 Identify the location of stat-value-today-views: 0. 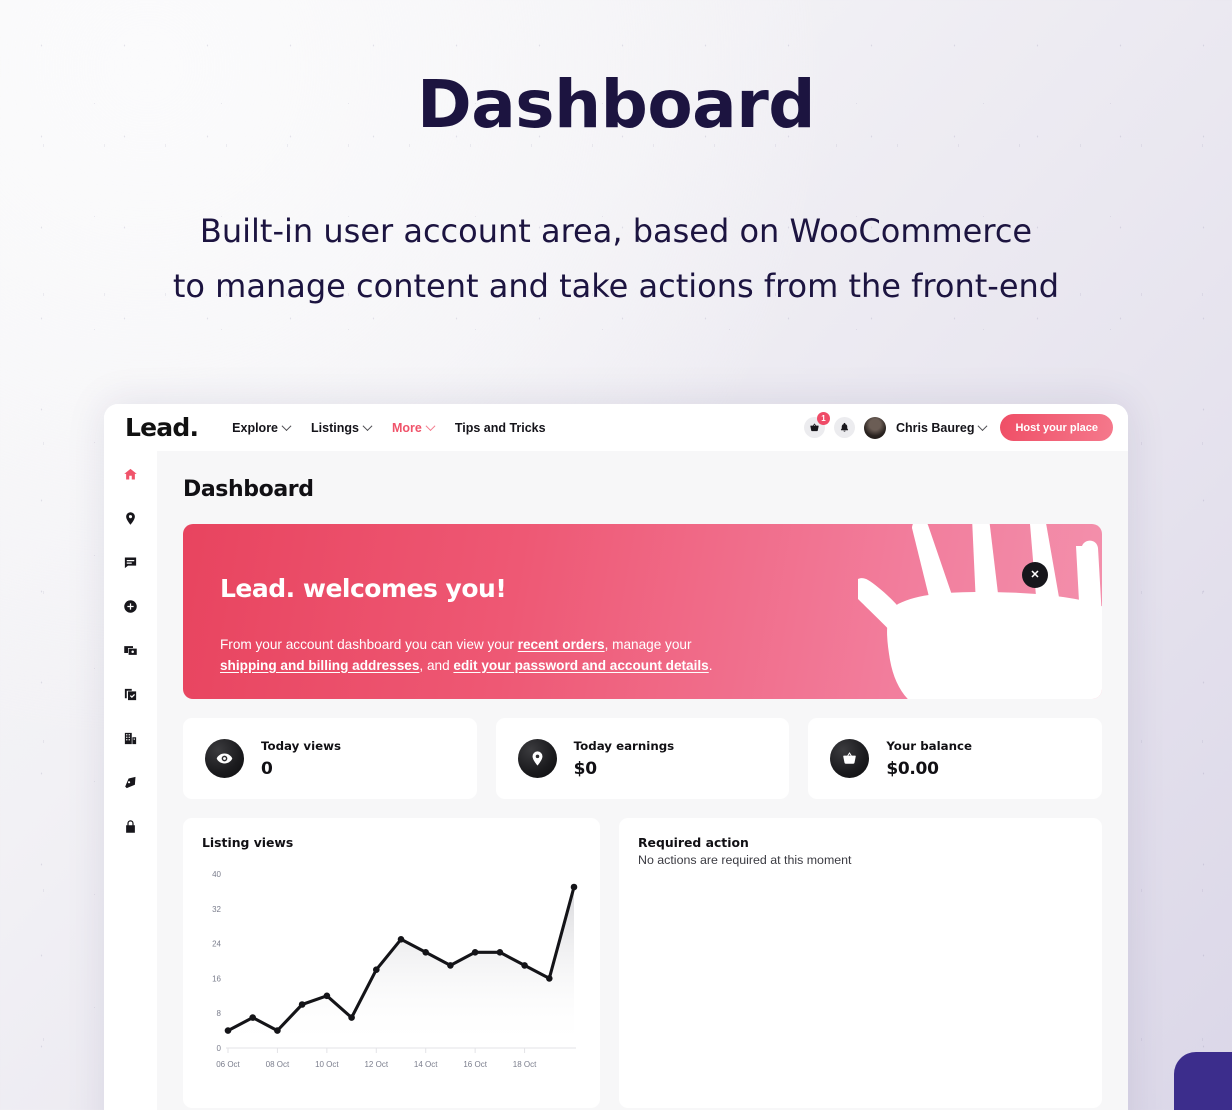
(267, 768).